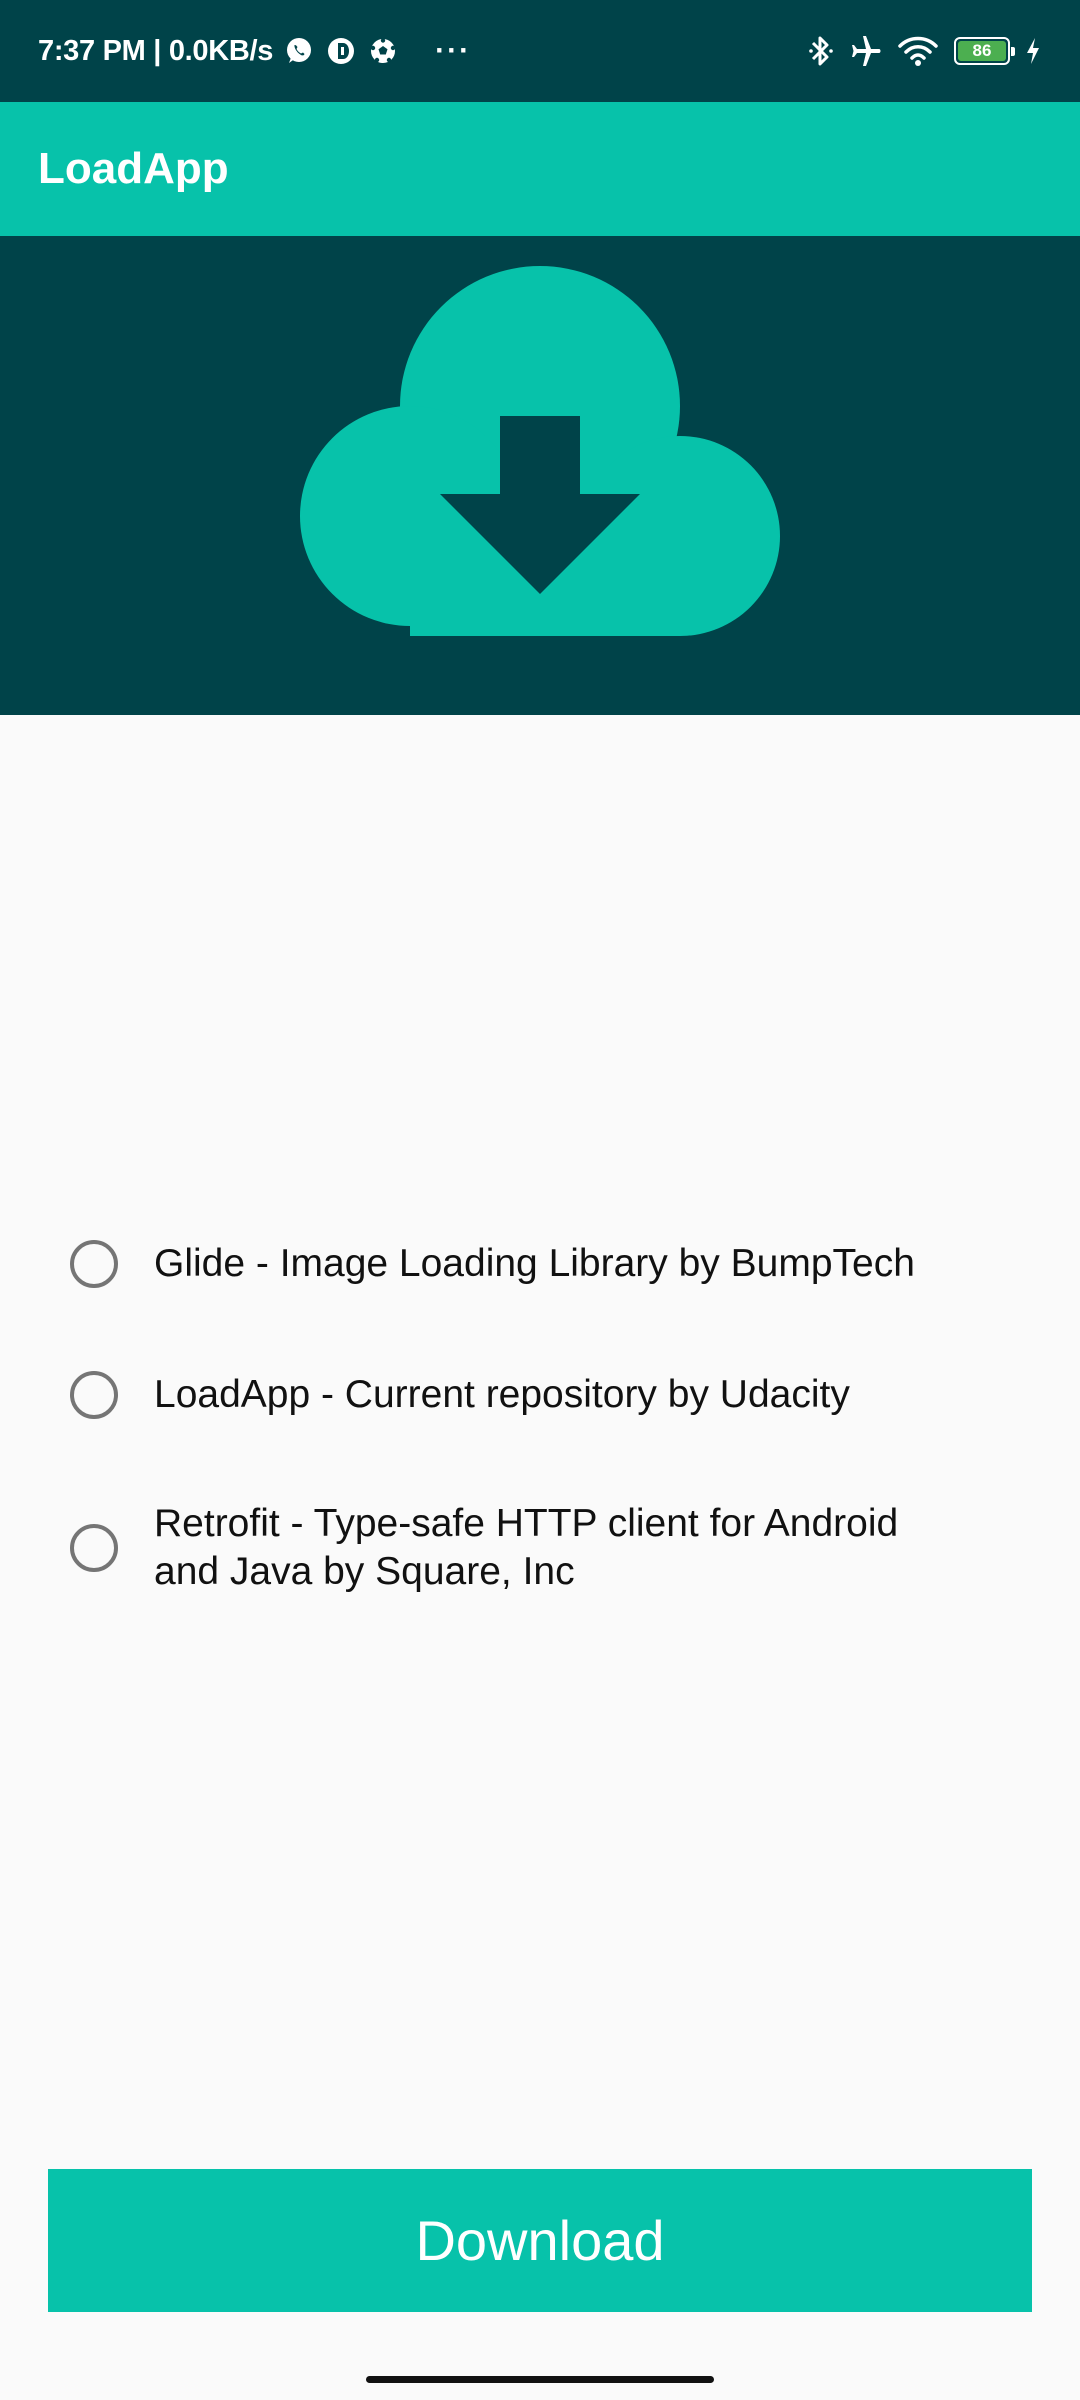  What do you see at coordinates (540, 2240) in the screenshot?
I see `download-button: Download` at bounding box center [540, 2240].